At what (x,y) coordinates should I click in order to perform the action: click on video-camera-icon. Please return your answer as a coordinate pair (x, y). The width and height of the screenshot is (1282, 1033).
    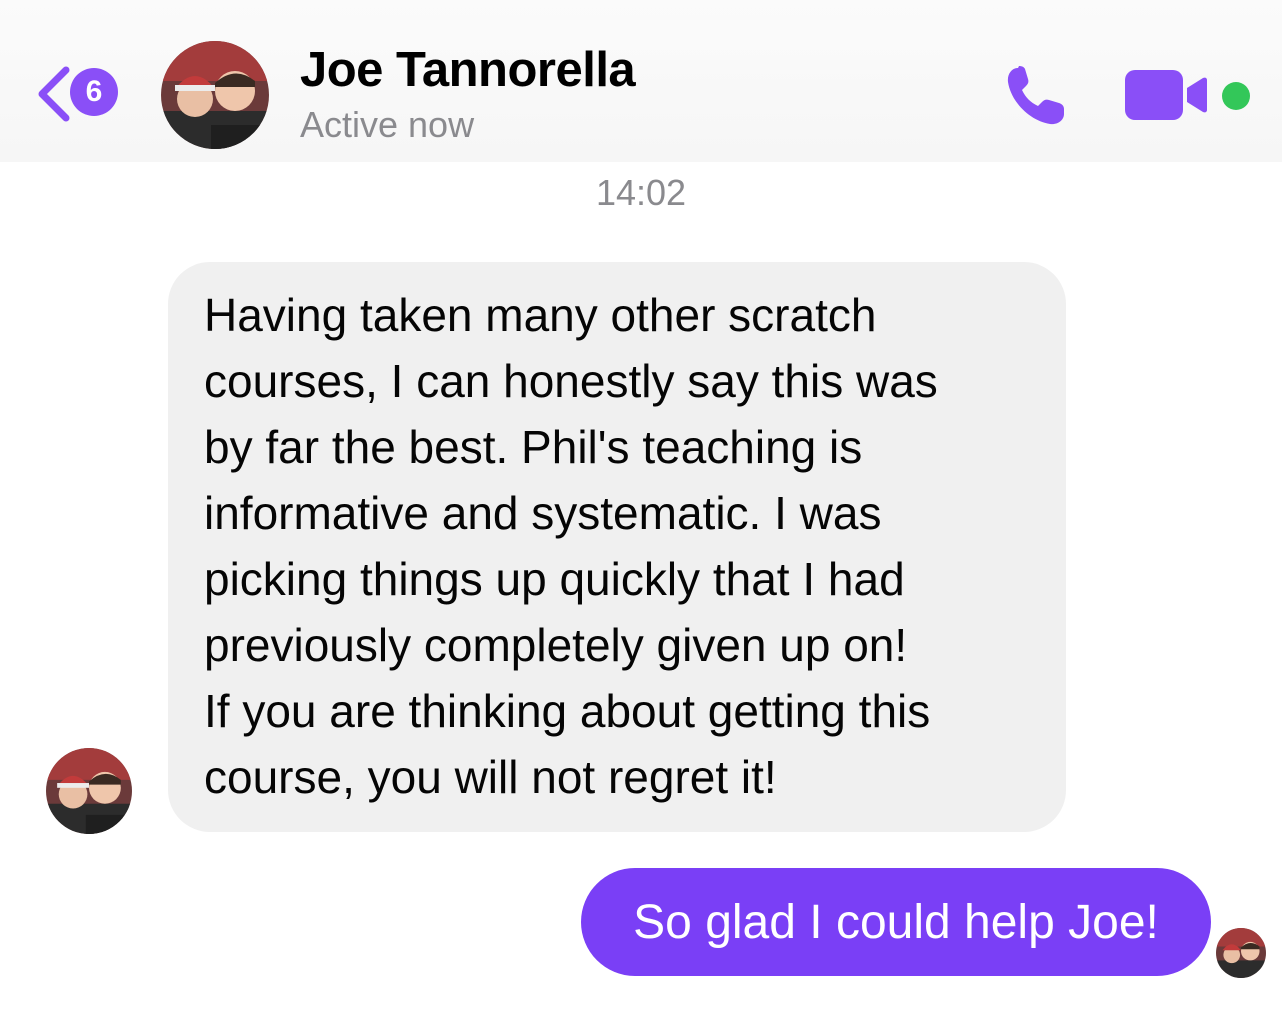
    Looking at the image, I should click on (1166, 95).